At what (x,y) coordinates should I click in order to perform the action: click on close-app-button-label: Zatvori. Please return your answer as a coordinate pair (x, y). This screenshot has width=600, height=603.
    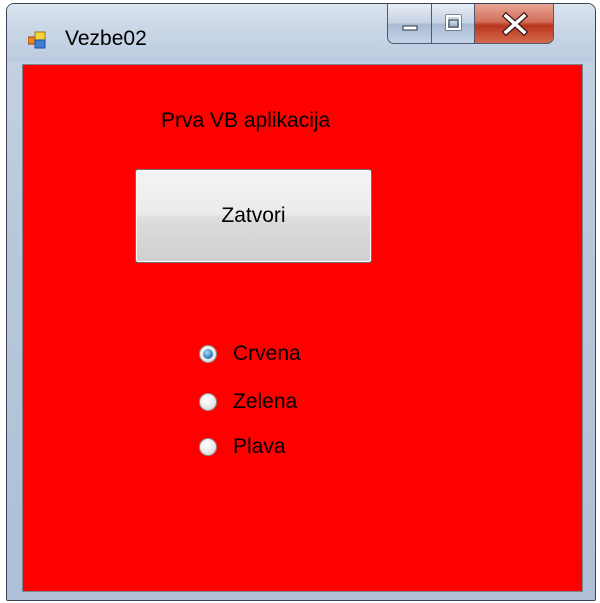
    Looking at the image, I should click on (253, 215).